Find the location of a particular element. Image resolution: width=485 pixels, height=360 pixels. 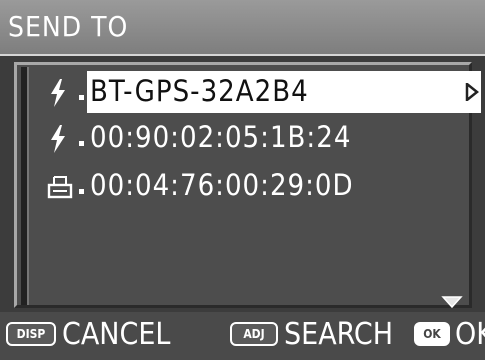

ok-button-icon: OK is located at coordinates (432, 334).